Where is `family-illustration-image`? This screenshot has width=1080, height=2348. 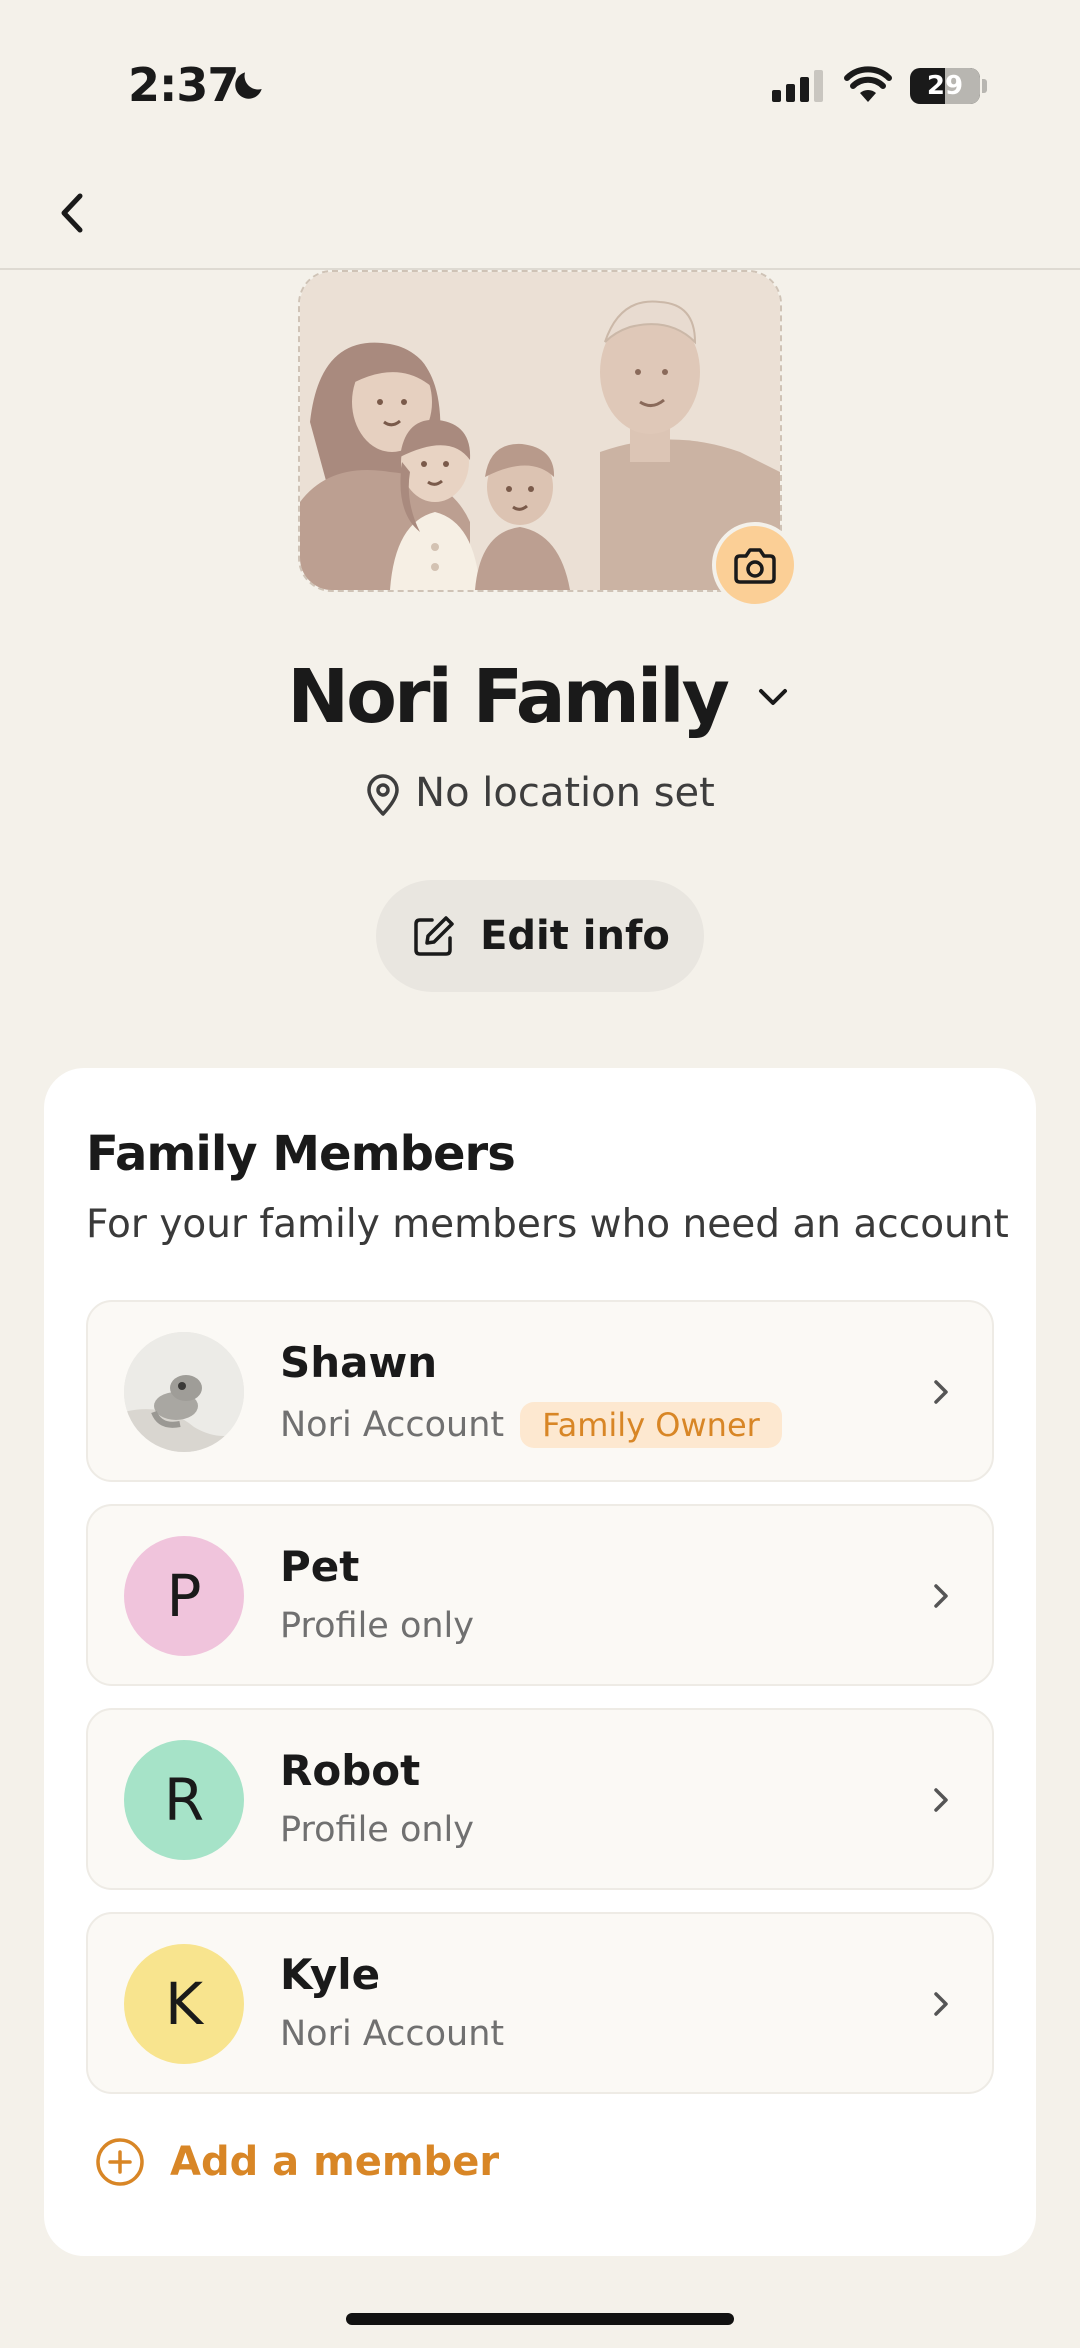 family-illustration-image is located at coordinates (540, 431).